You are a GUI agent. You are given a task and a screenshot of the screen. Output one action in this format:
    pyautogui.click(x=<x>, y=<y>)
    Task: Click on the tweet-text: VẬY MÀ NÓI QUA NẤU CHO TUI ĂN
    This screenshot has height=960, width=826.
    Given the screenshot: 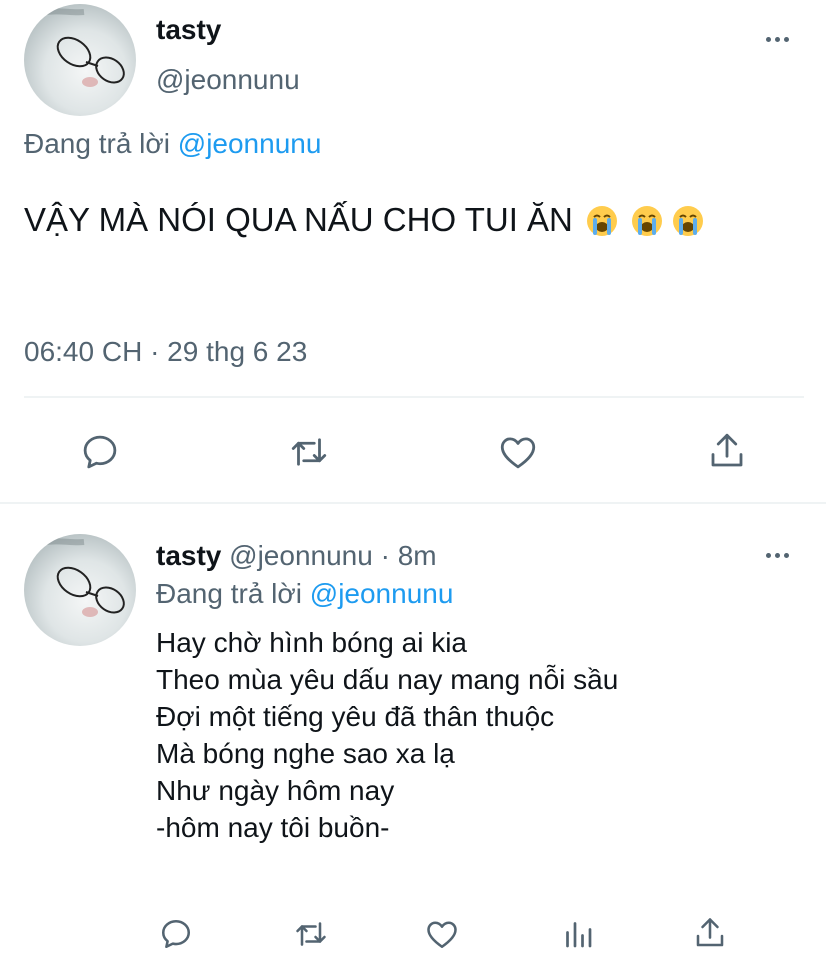 What is the action you would take?
    pyautogui.click(x=414, y=223)
    